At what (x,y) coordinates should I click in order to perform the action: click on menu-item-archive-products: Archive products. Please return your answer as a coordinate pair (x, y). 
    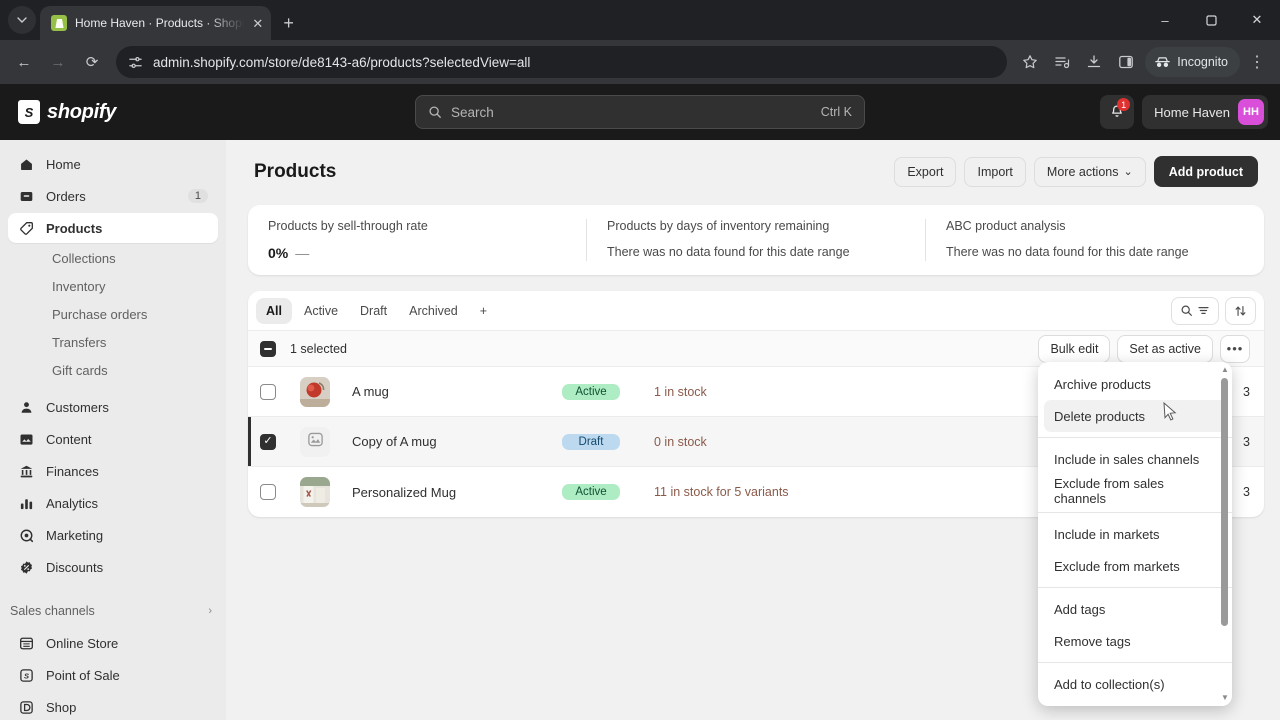
    Looking at the image, I should click on (1135, 384).